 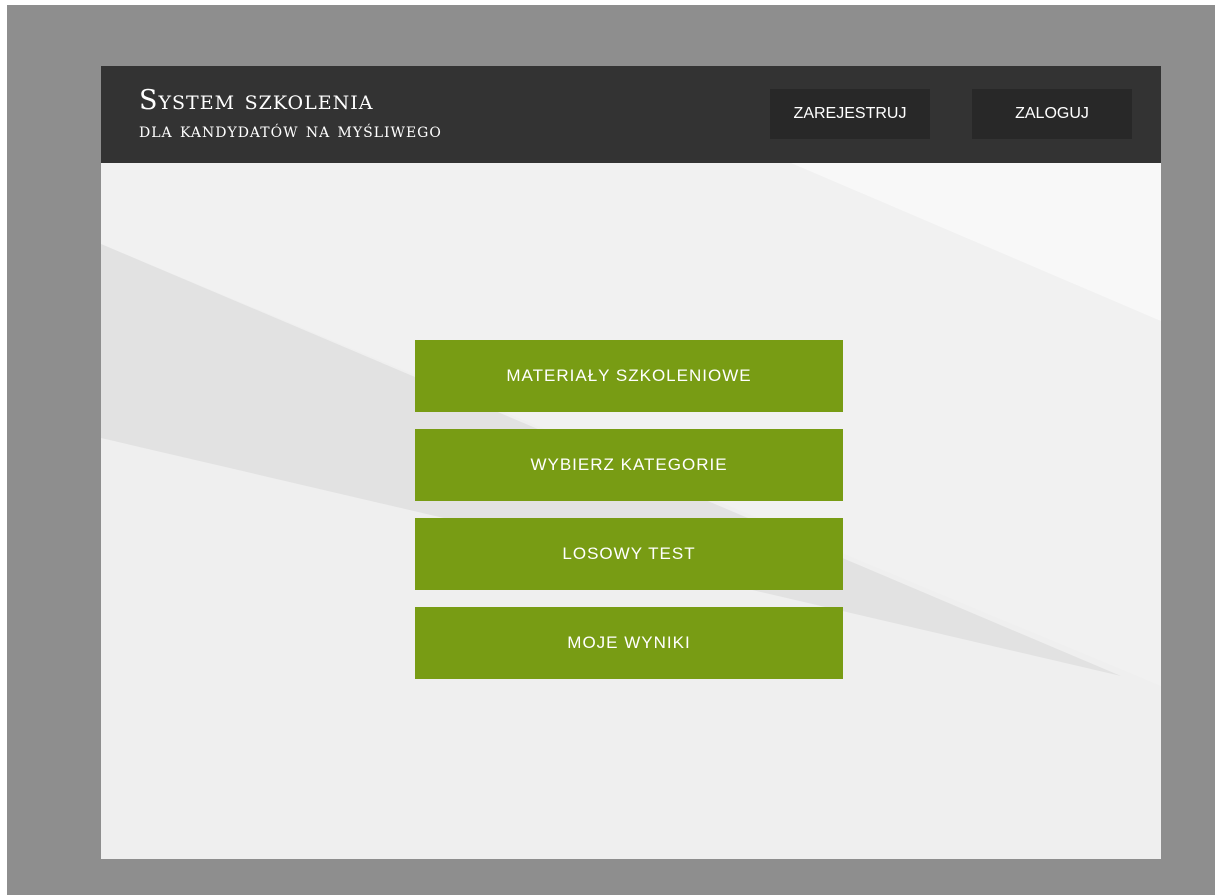 I want to click on login-button: ZALOGUJ, so click(x=1052, y=114).